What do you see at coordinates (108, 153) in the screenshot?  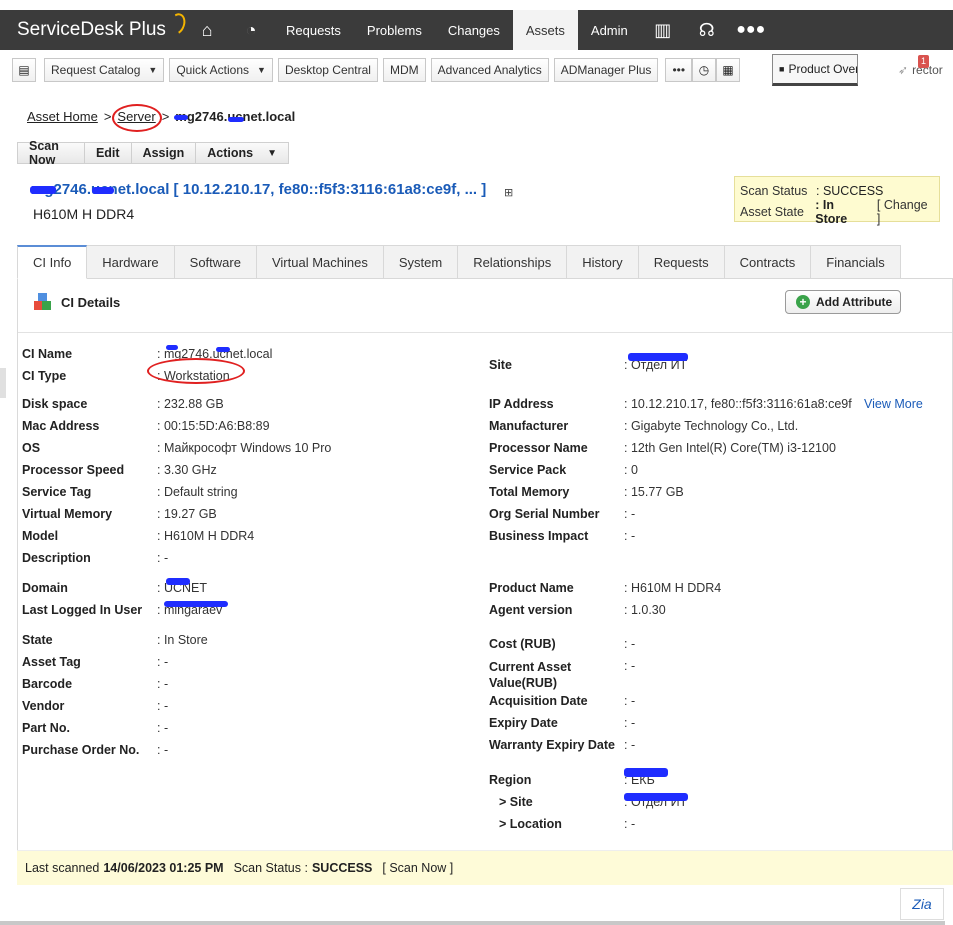 I see `edit-button: Edit` at bounding box center [108, 153].